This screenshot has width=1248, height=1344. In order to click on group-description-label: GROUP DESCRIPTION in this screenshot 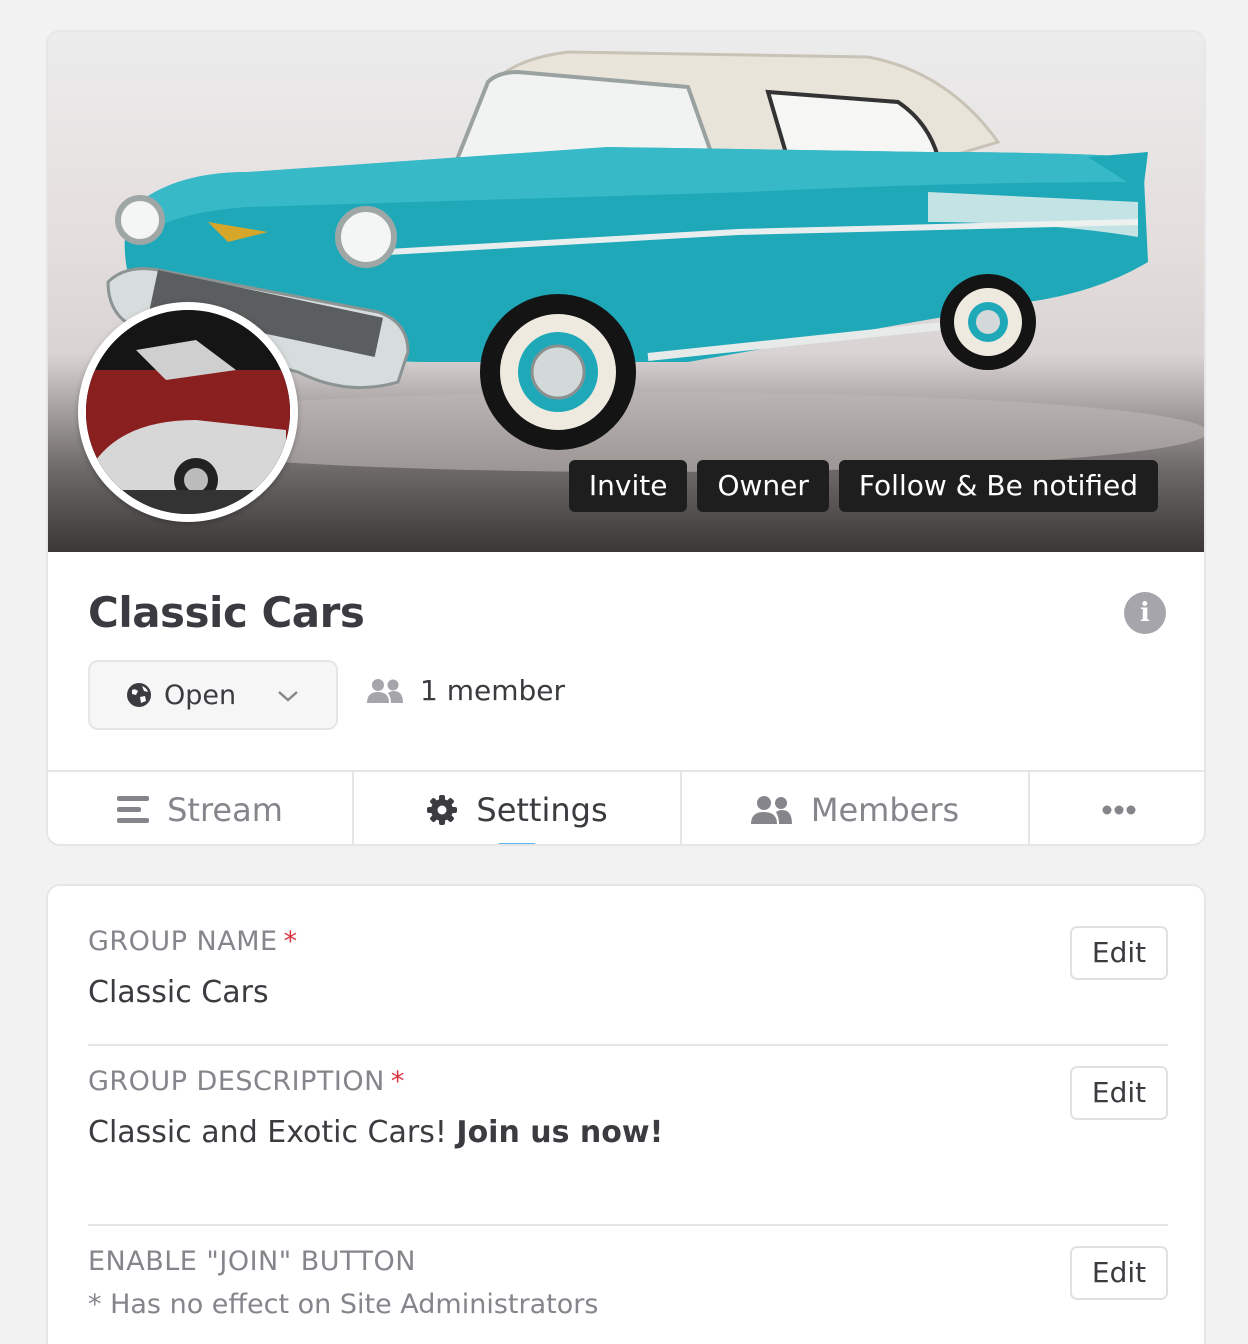, I will do `click(236, 1081)`.